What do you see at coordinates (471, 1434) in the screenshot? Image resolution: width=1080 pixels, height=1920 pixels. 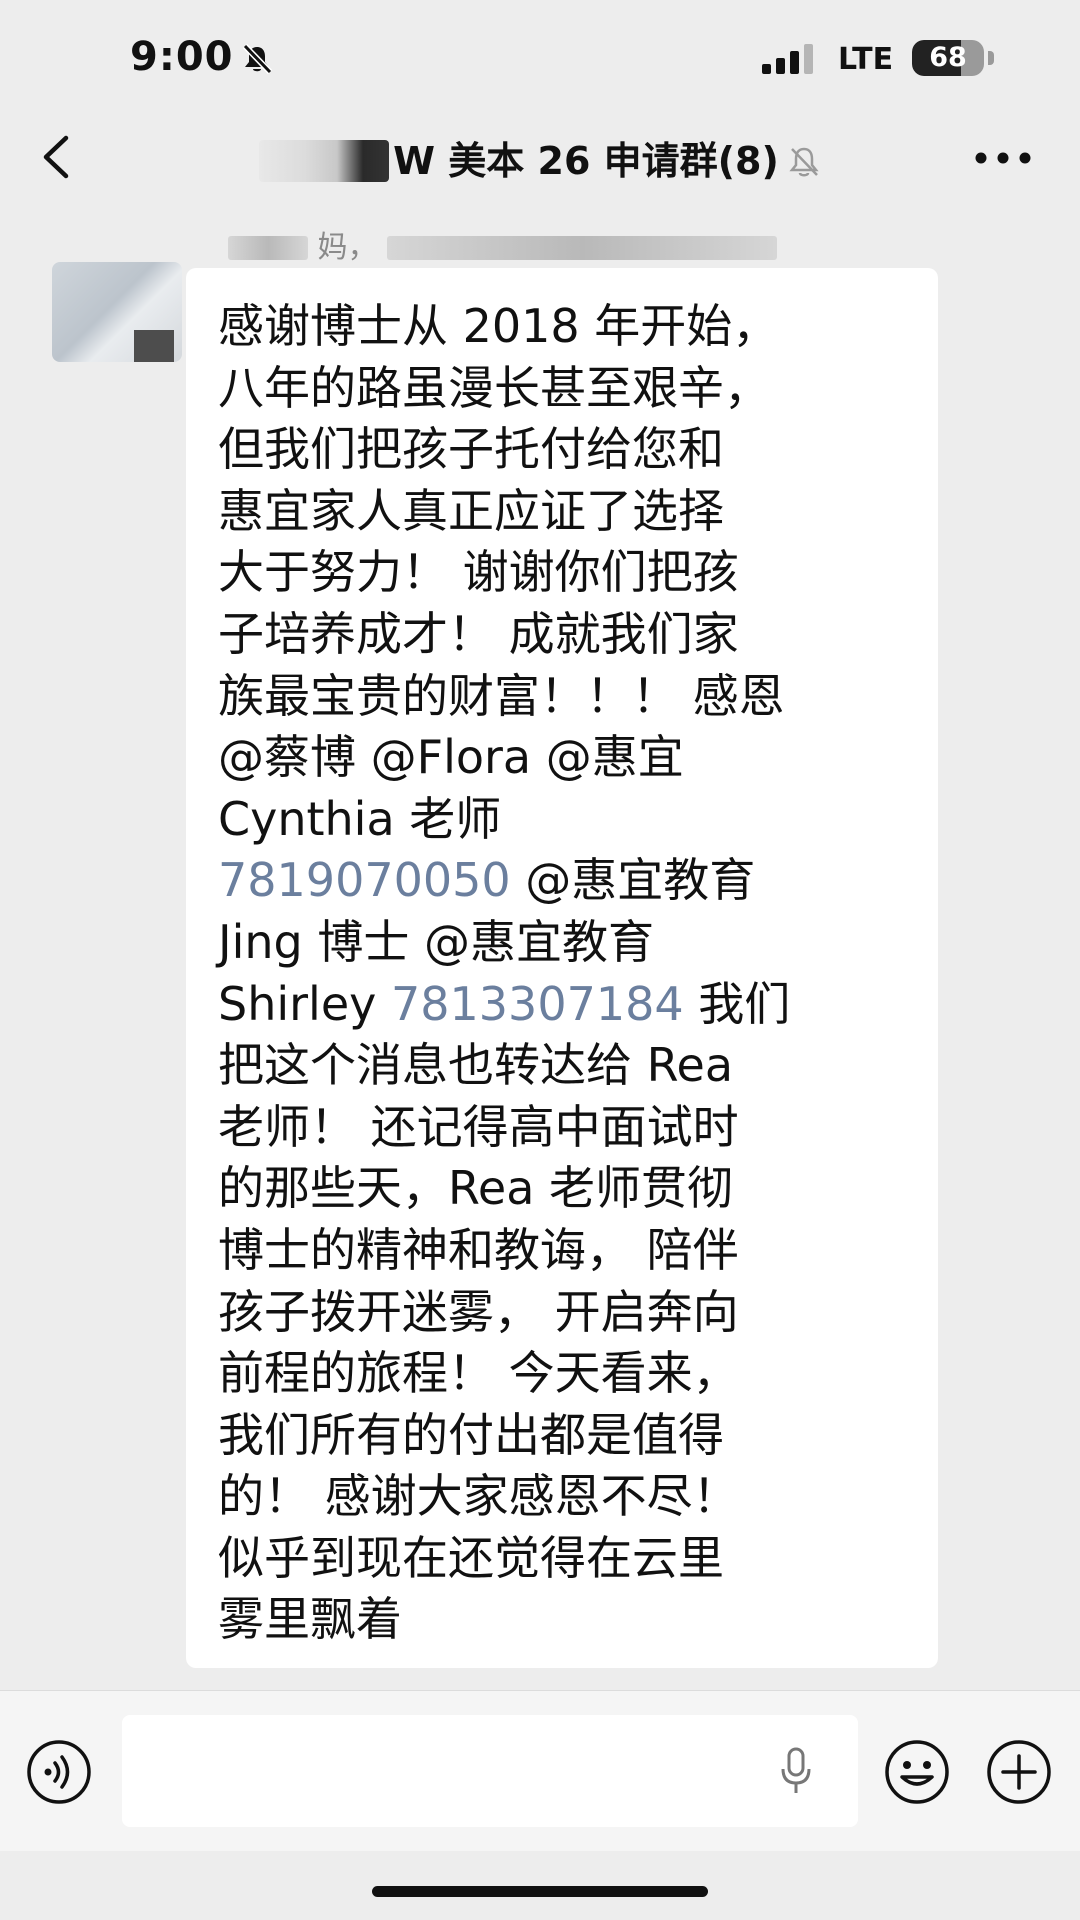 I see `message-segment: 我们所有的付出都是值得` at bounding box center [471, 1434].